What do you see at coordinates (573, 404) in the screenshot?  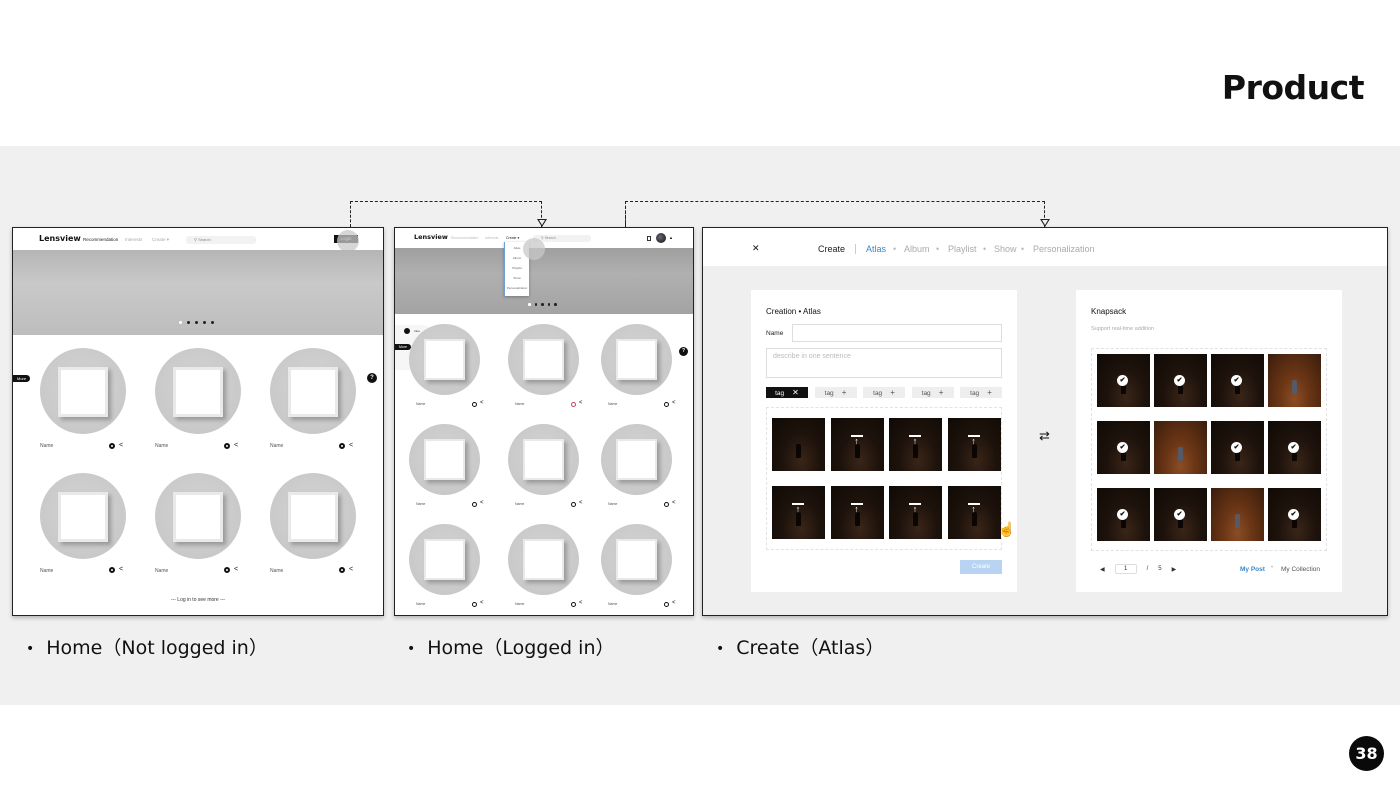 I see `like-icon-active` at bounding box center [573, 404].